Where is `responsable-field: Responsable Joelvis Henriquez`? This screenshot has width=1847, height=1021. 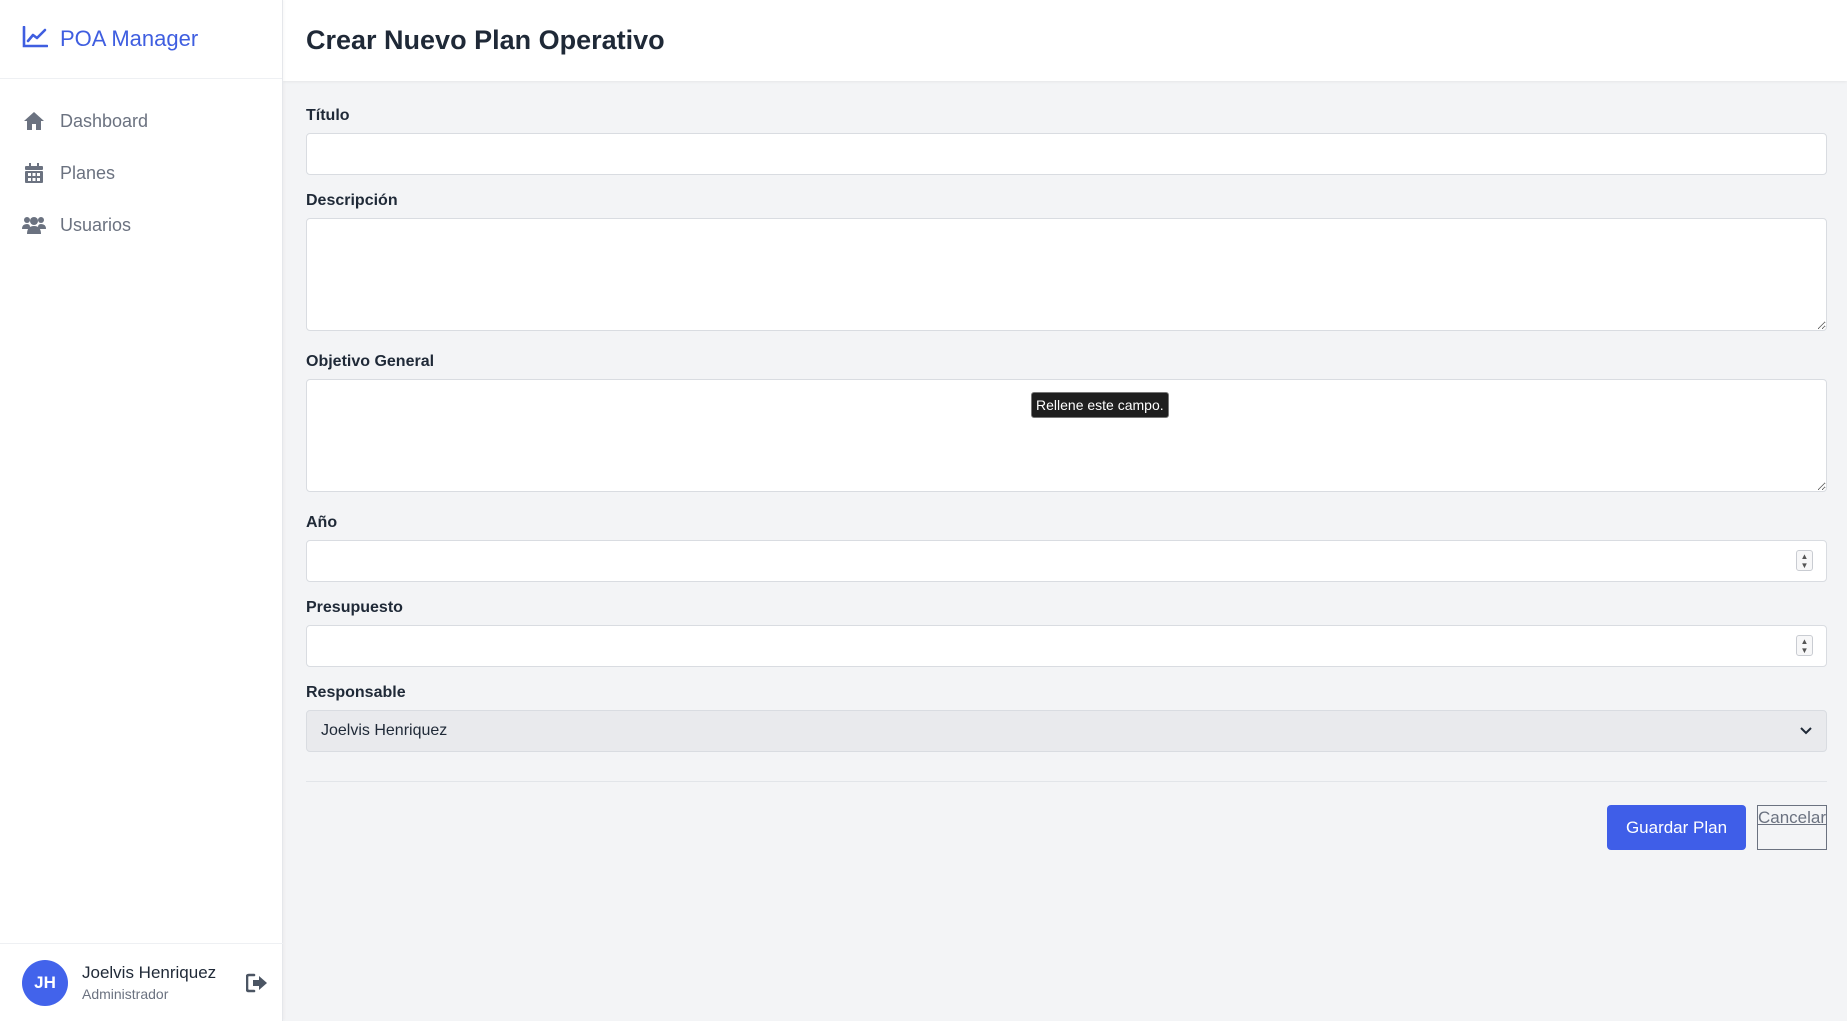 responsable-field: Responsable Joelvis Henriquez is located at coordinates (1066, 718).